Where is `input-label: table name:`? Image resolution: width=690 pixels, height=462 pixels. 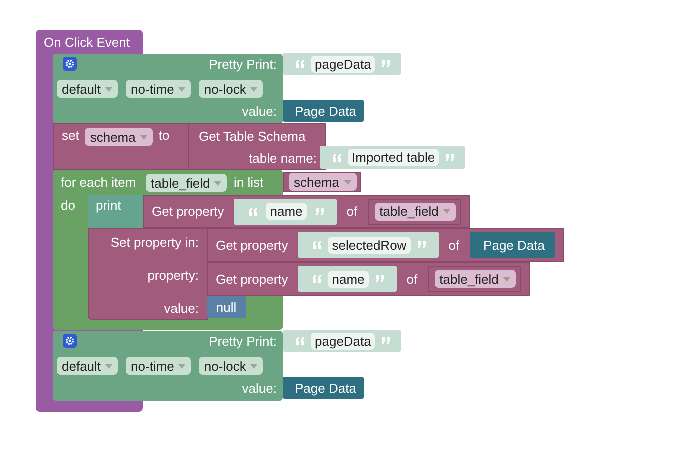
input-label: table name: is located at coordinates (283, 158).